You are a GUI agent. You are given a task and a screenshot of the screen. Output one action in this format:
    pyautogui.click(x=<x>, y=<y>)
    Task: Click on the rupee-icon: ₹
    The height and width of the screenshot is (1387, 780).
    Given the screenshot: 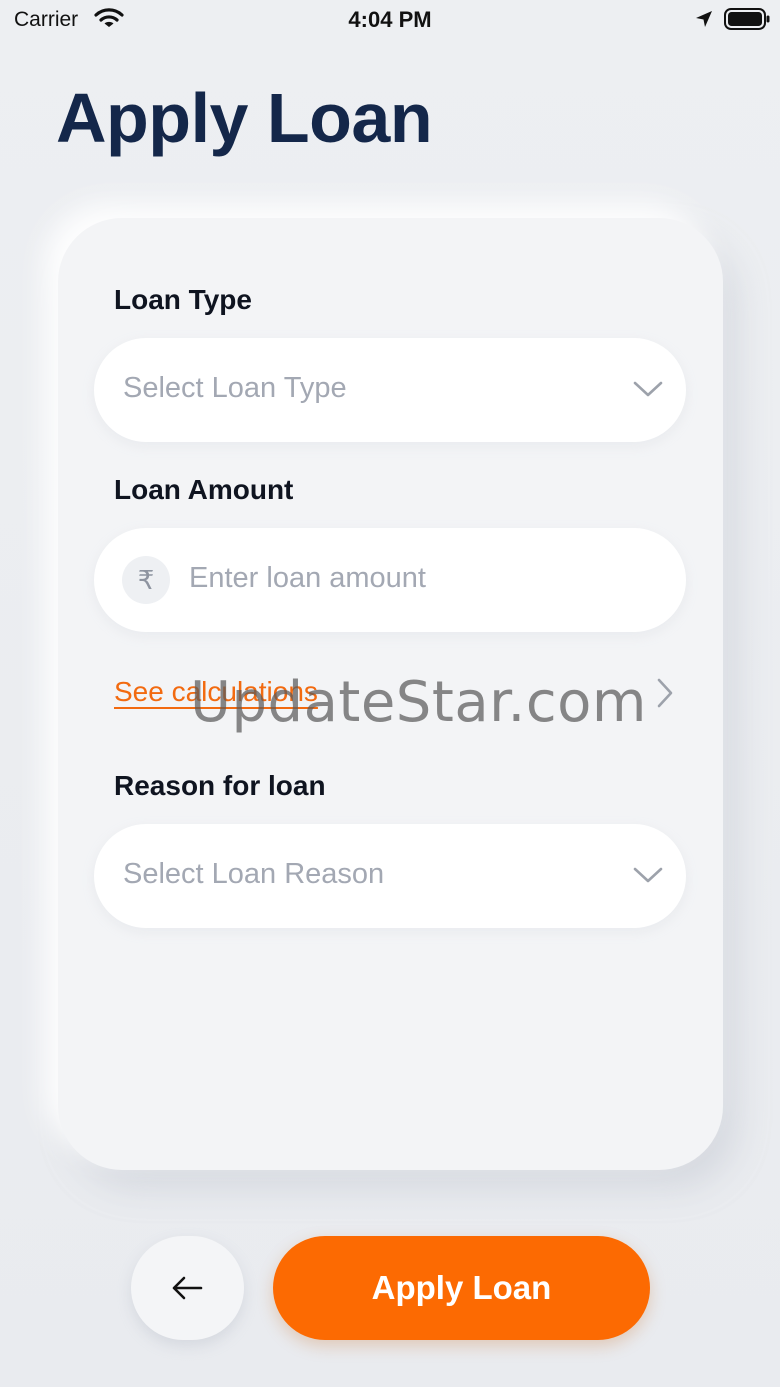 What is the action you would take?
    pyautogui.click(x=146, y=580)
    